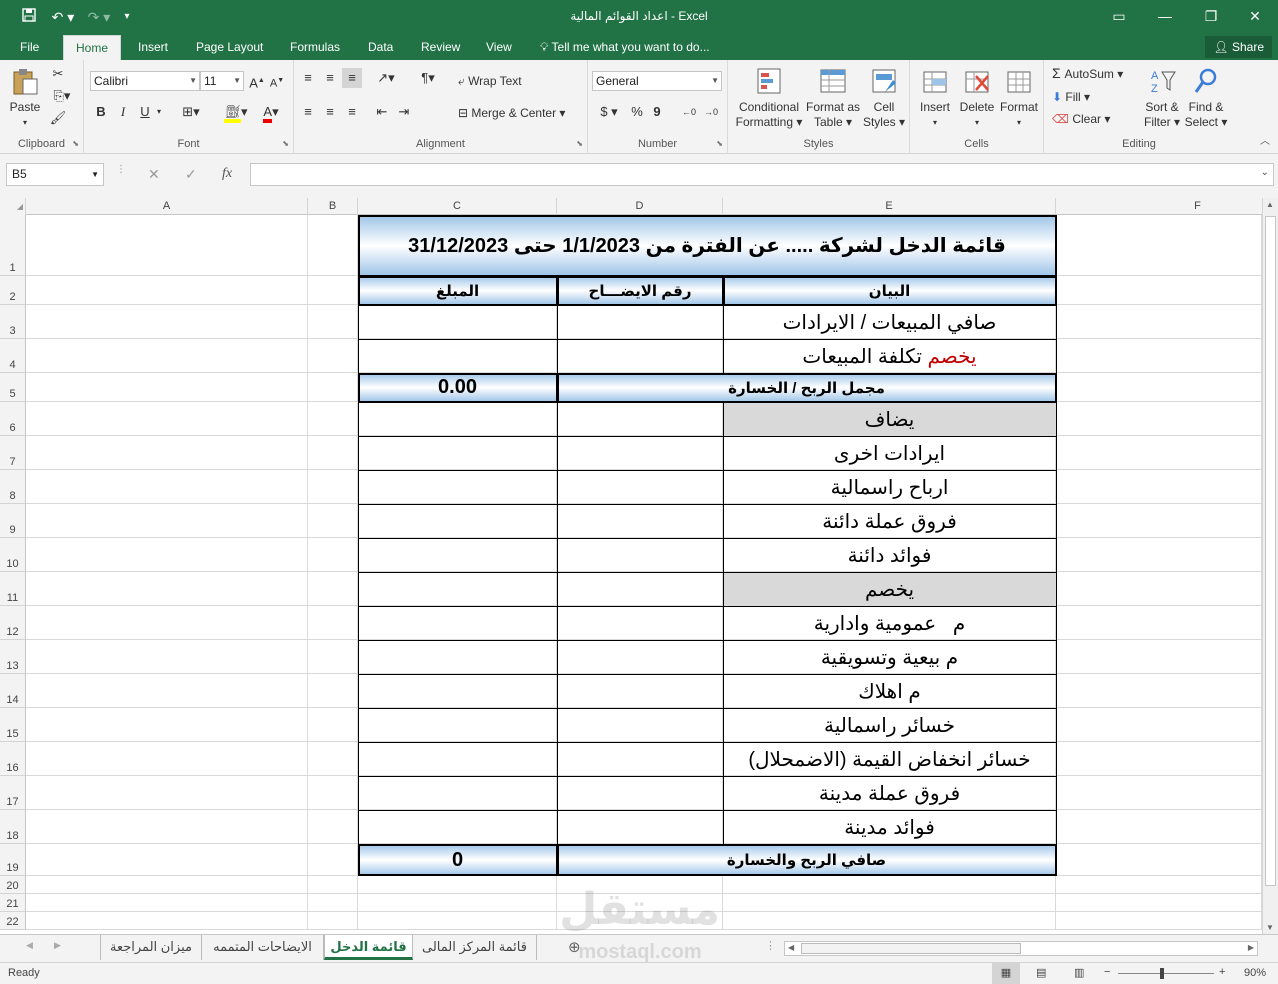  What do you see at coordinates (25, 98) in the screenshot?
I see `paste-button: Paste ▾` at bounding box center [25, 98].